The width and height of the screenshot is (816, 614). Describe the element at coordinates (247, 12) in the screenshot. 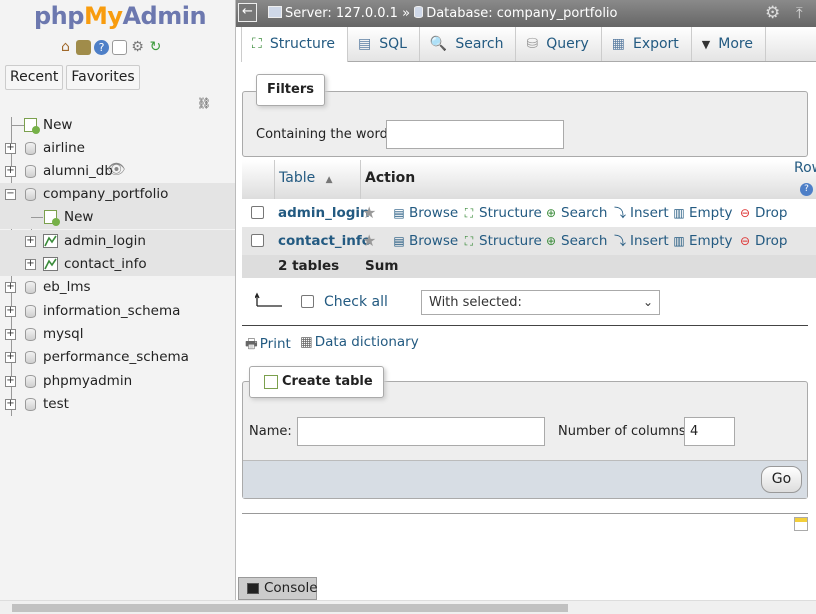

I see `back-arrow-icon: ←` at that location.